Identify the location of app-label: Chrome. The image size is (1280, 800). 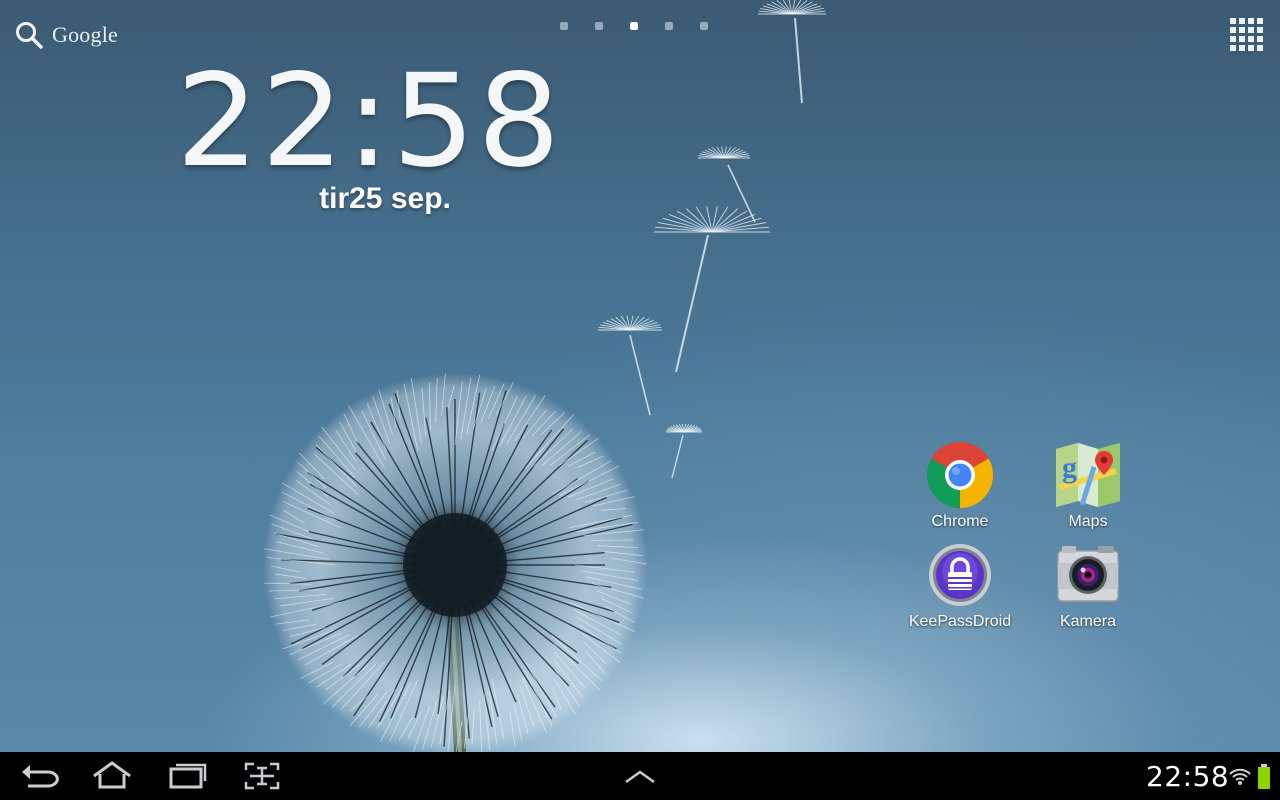
(960, 521).